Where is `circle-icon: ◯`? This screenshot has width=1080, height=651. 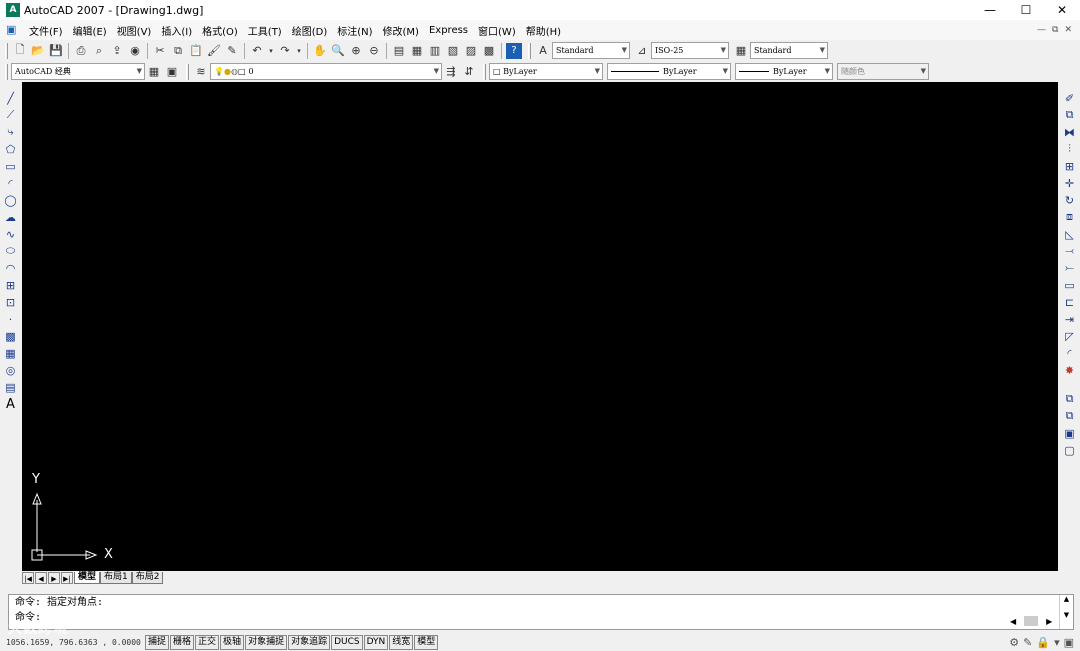
circle-icon: ◯ is located at coordinates (11, 200).